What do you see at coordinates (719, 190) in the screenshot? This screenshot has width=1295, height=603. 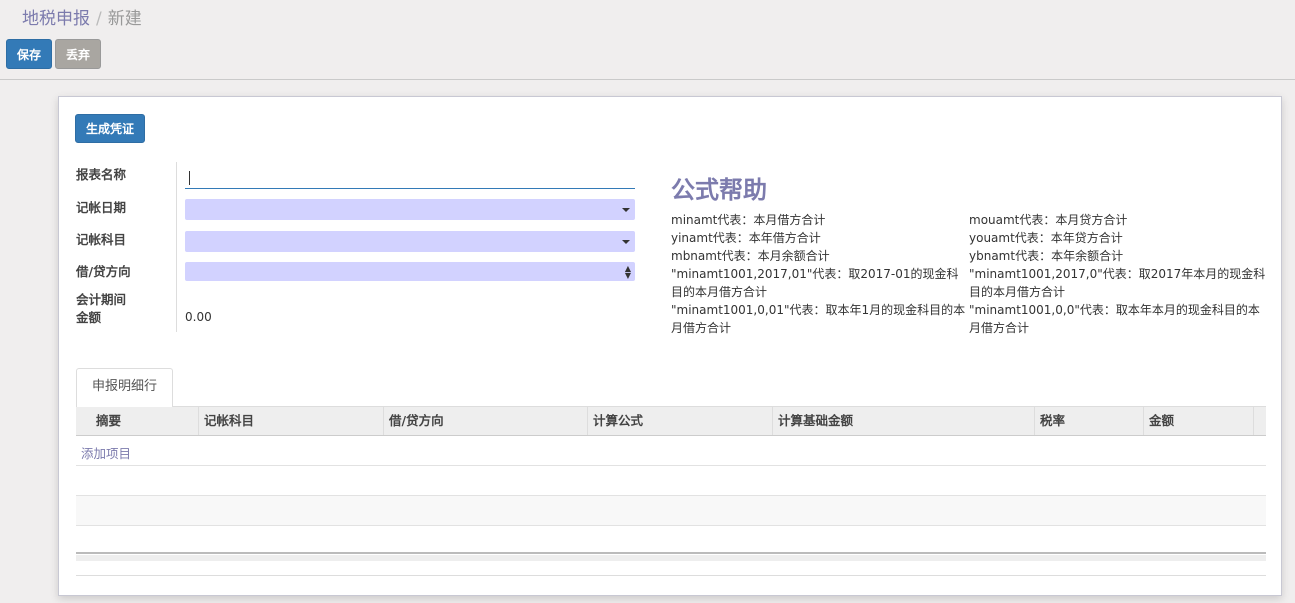 I see `formula-help-title: 公式帮助` at bounding box center [719, 190].